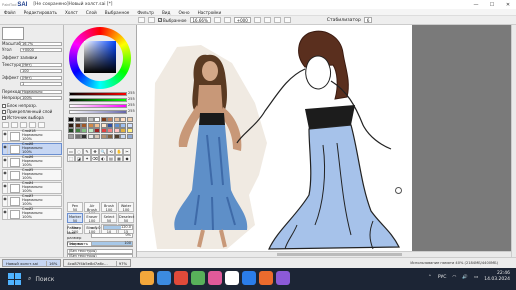 The image size is (516, 290). Describe the element at coordinates (476, 4) in the screenshot. I see `minimize-icon: —` at that location.